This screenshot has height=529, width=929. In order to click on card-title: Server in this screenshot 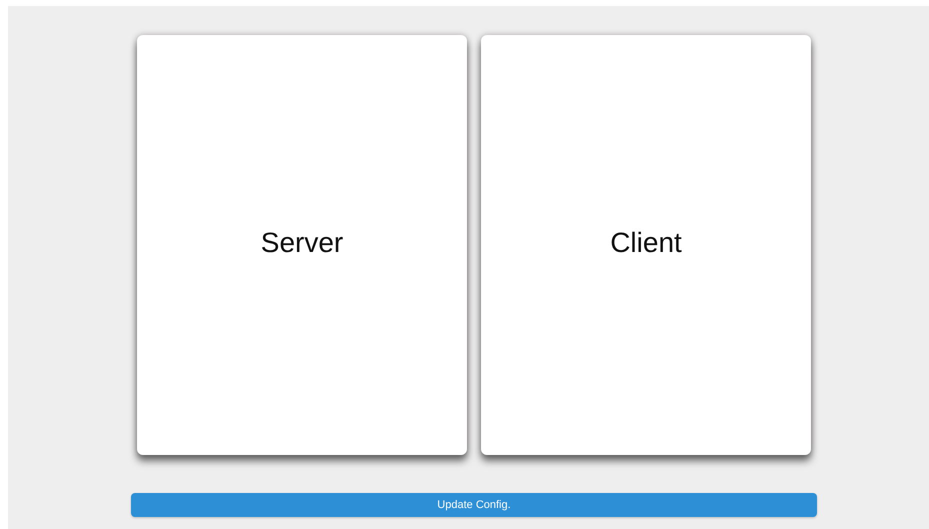, I will do `click(302, 243)`.